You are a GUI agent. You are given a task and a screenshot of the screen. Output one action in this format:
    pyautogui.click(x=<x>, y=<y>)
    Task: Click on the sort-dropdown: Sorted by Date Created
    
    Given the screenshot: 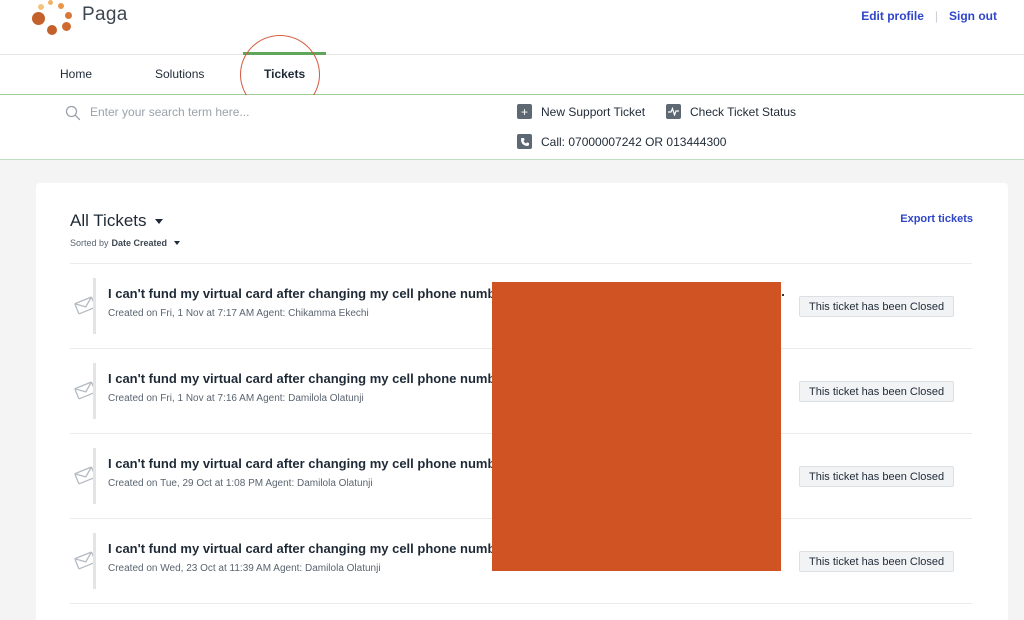 What is the action you would take?
    pyautogui.click(x=125, y=243)
    